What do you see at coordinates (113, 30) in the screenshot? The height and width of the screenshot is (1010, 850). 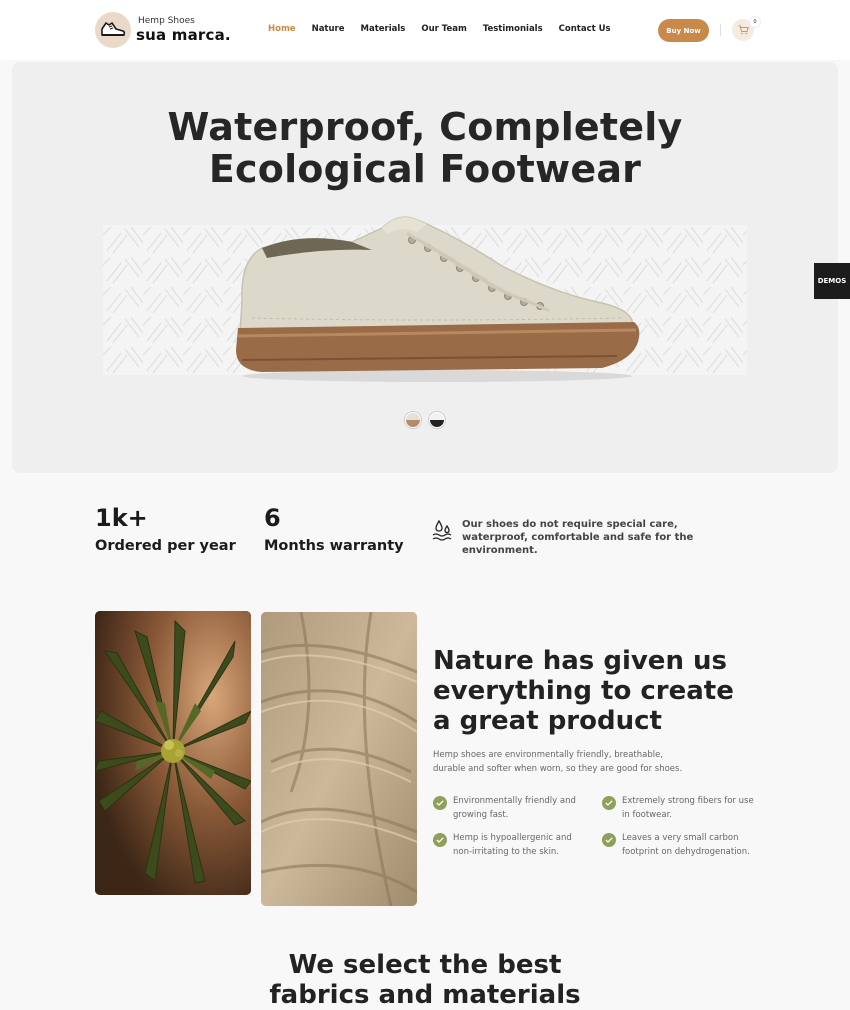 I see `sneaker-icon` at bounding box center [113, 30].